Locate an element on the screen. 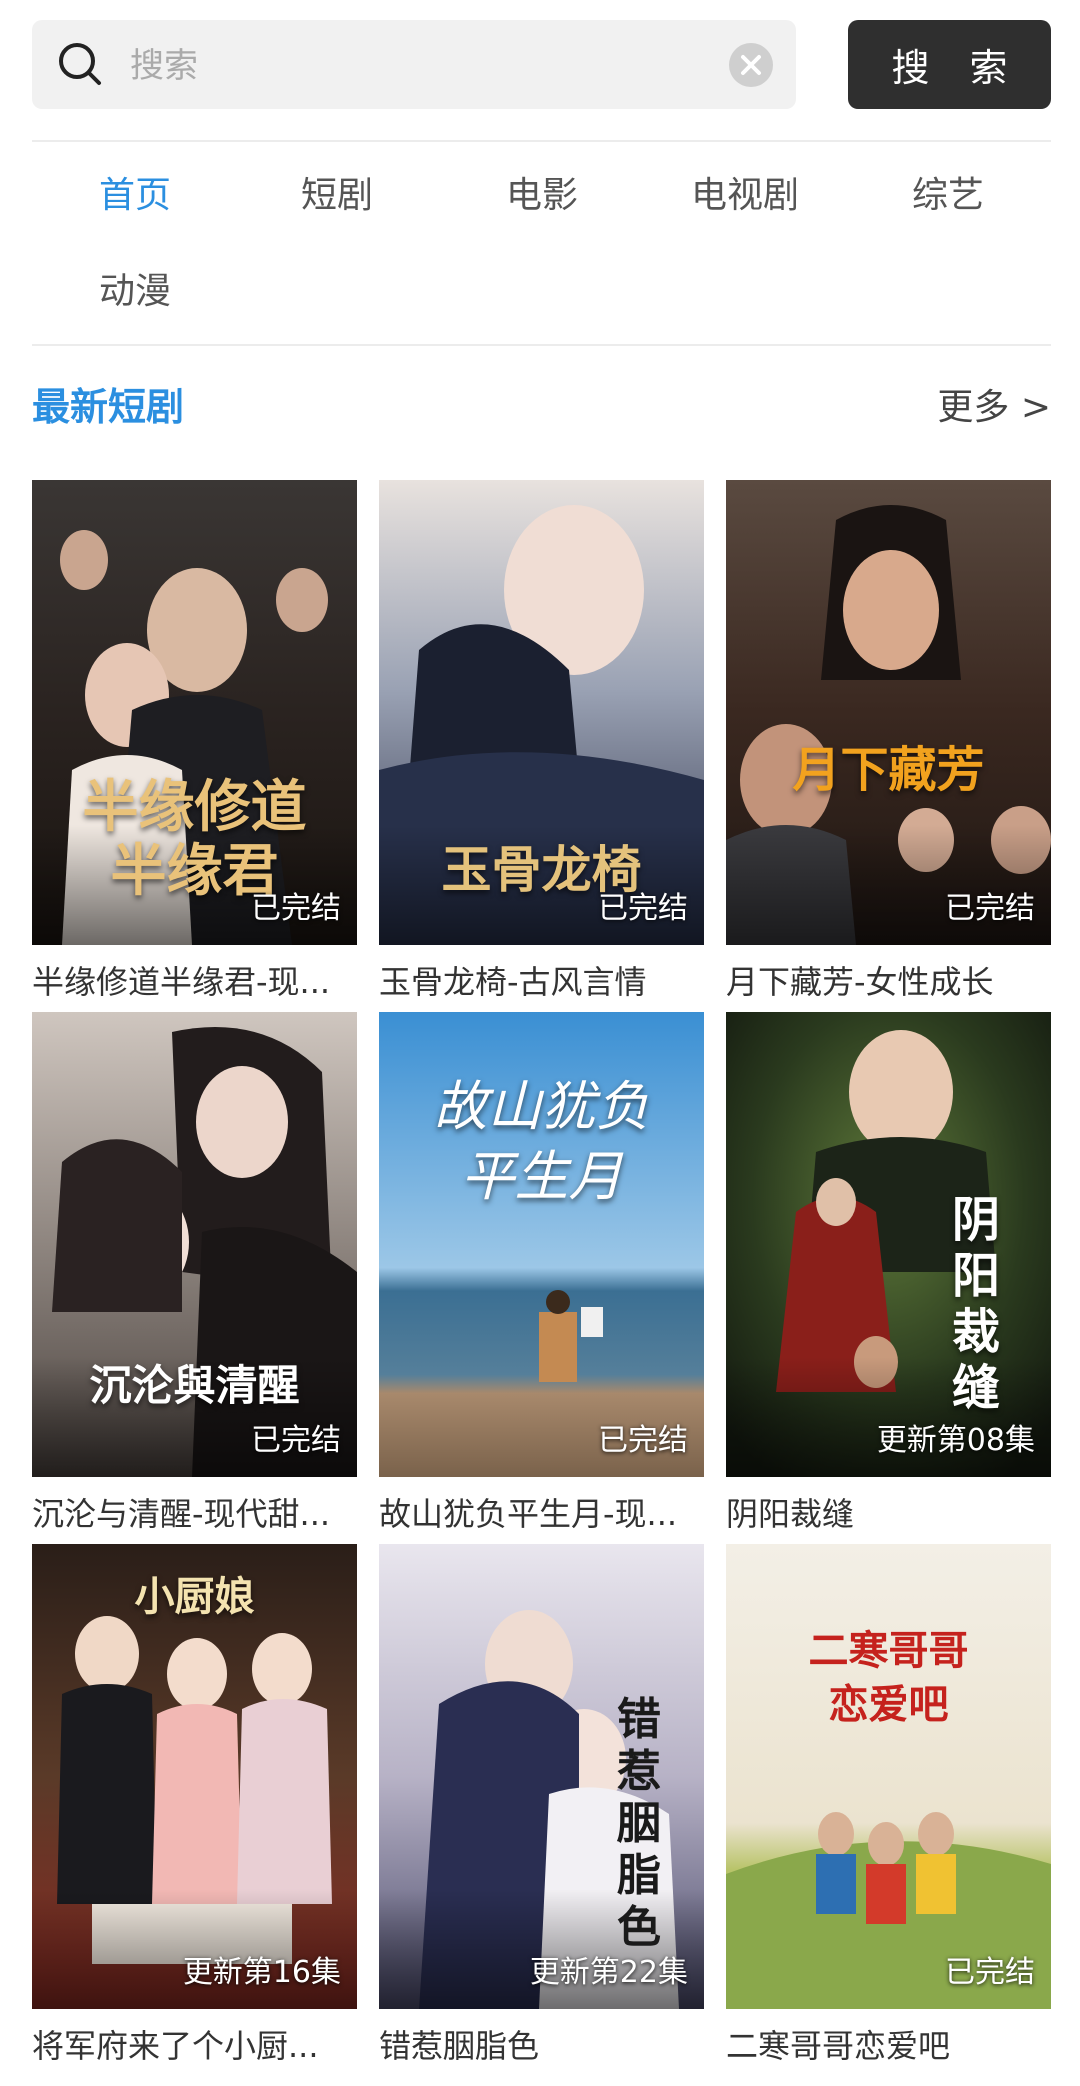  poster-title: 沉沦與清醒 is located at coordinates (194, 1385).